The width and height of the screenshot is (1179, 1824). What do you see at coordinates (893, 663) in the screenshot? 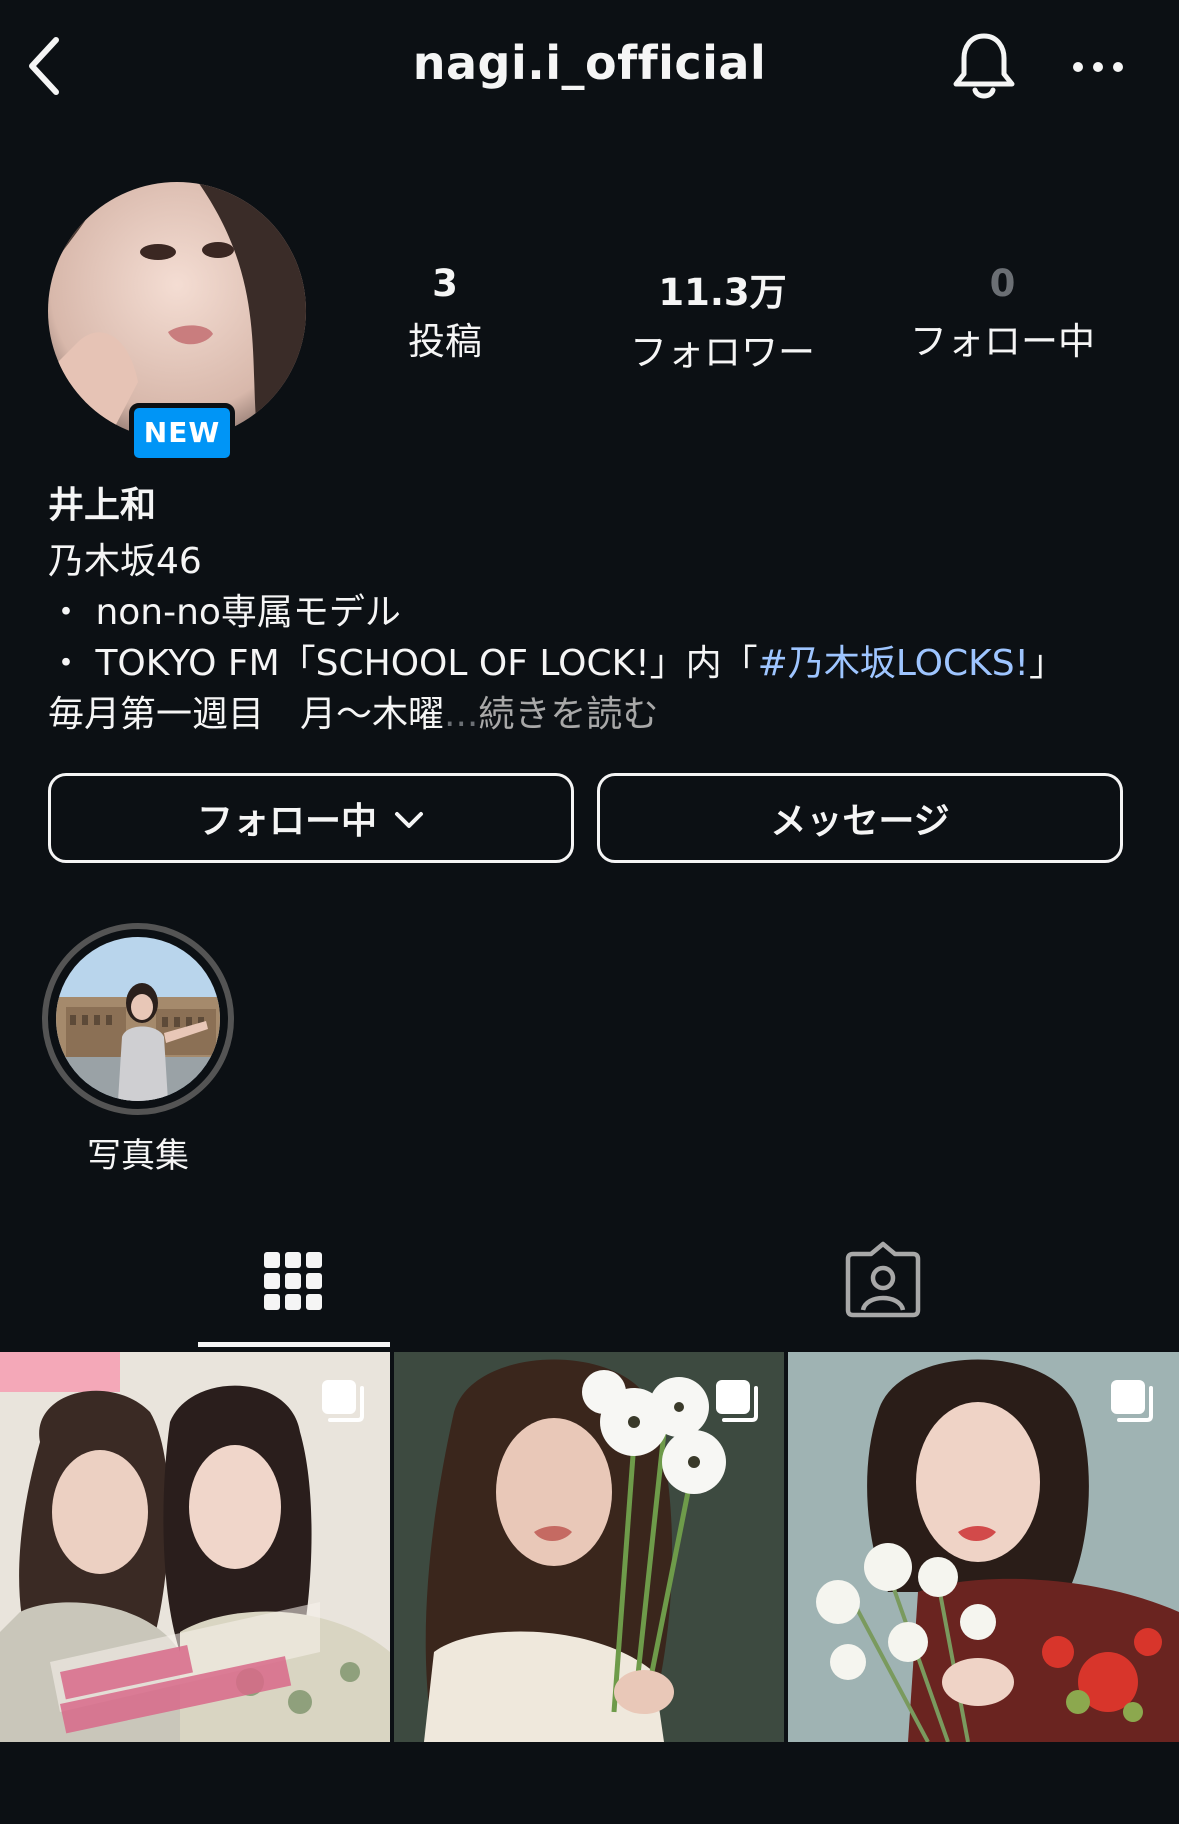
I see `hashtag-link: #乃木坂LOCKS!` at bounding box center [893, 663].